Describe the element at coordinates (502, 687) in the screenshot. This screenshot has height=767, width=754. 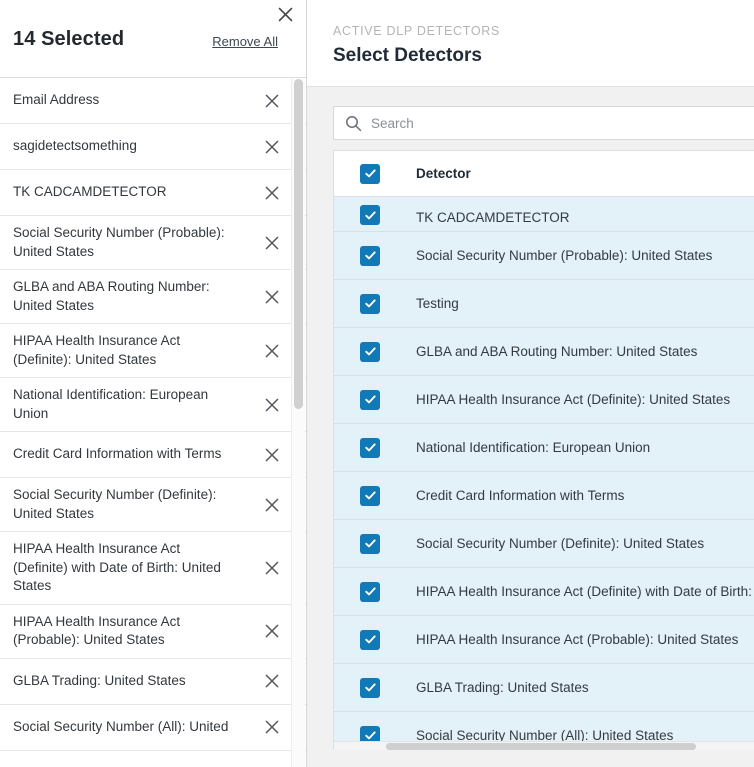
I see `detector-name-cell: GLBA Trading: United States` at that location.